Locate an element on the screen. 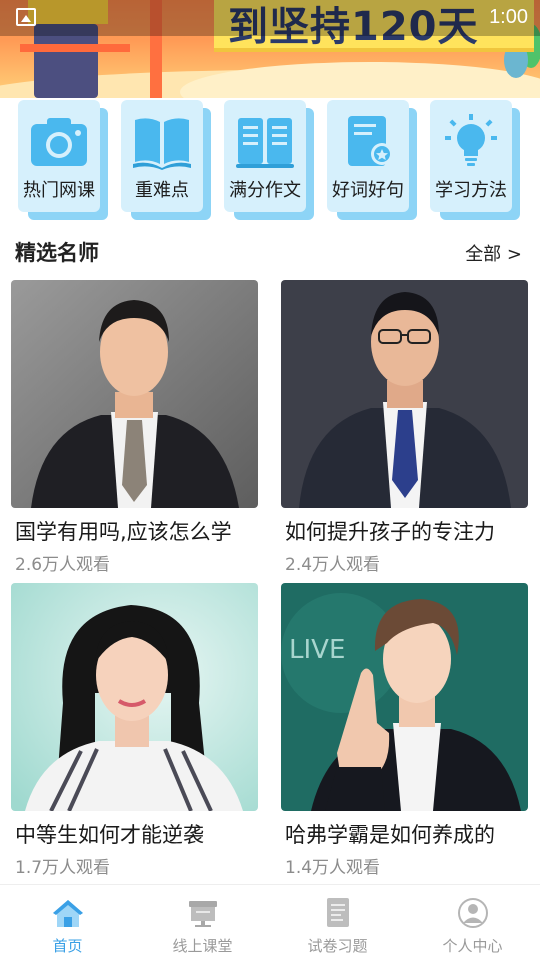 The image size is (540, 960). photo-live-text: LIVE is located at coordinates (317, 650).